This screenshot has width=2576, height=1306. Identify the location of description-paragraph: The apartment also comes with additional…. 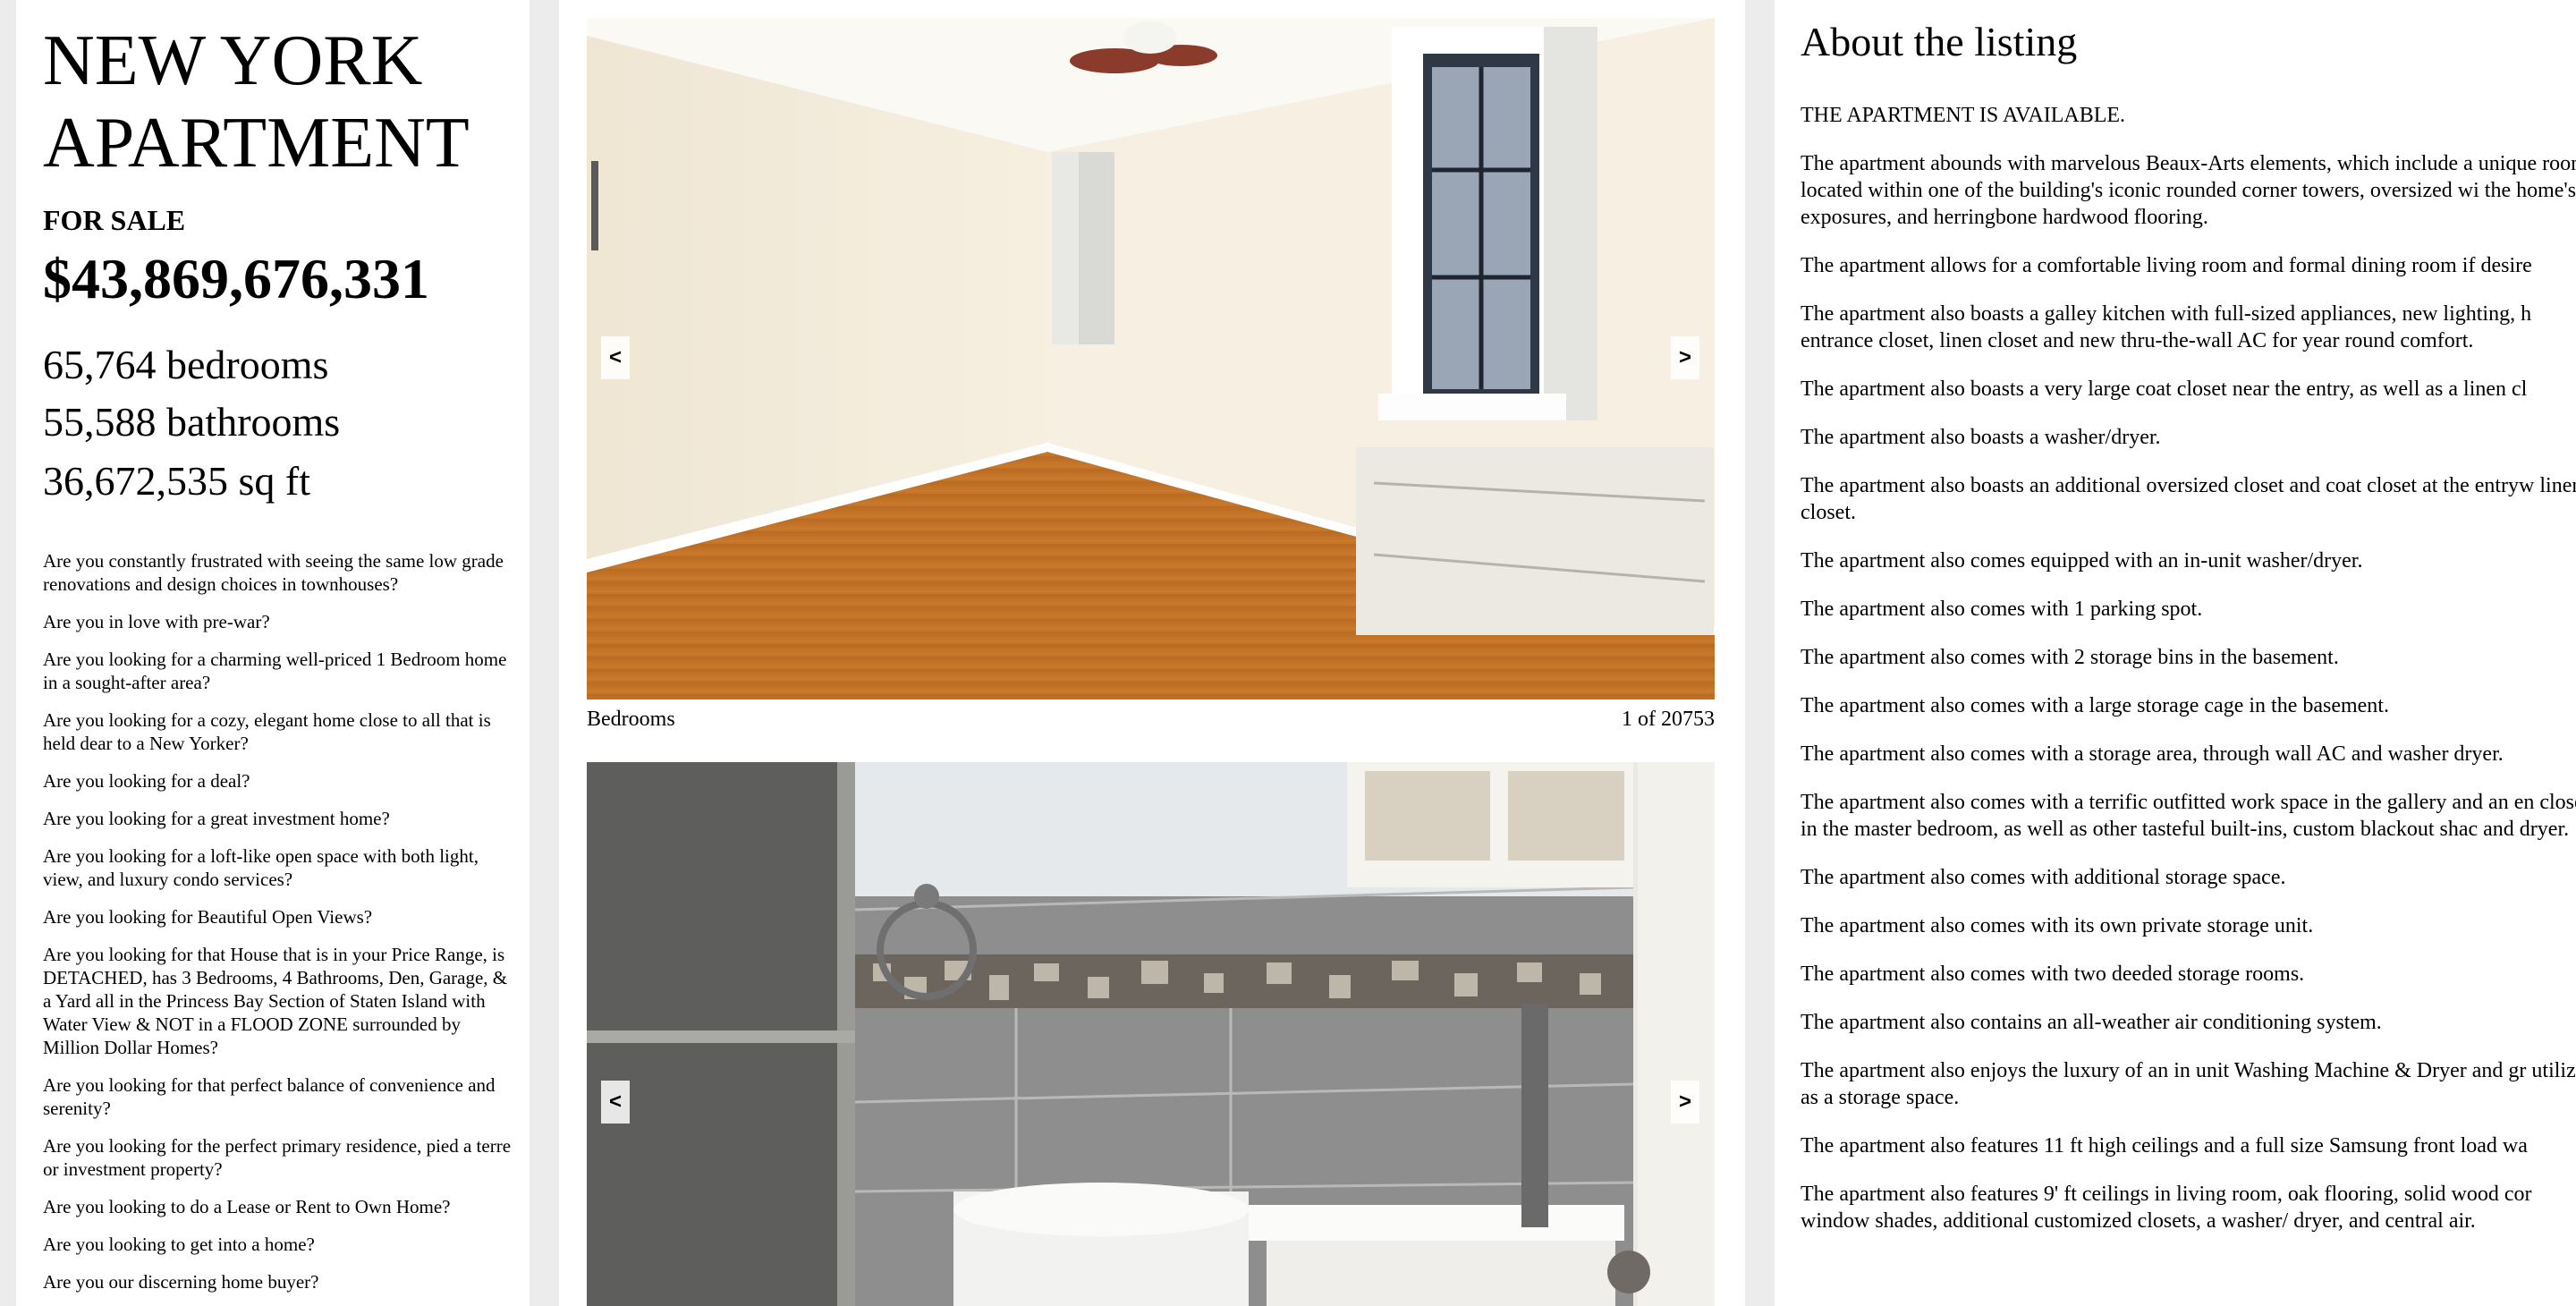
(2043, 878).